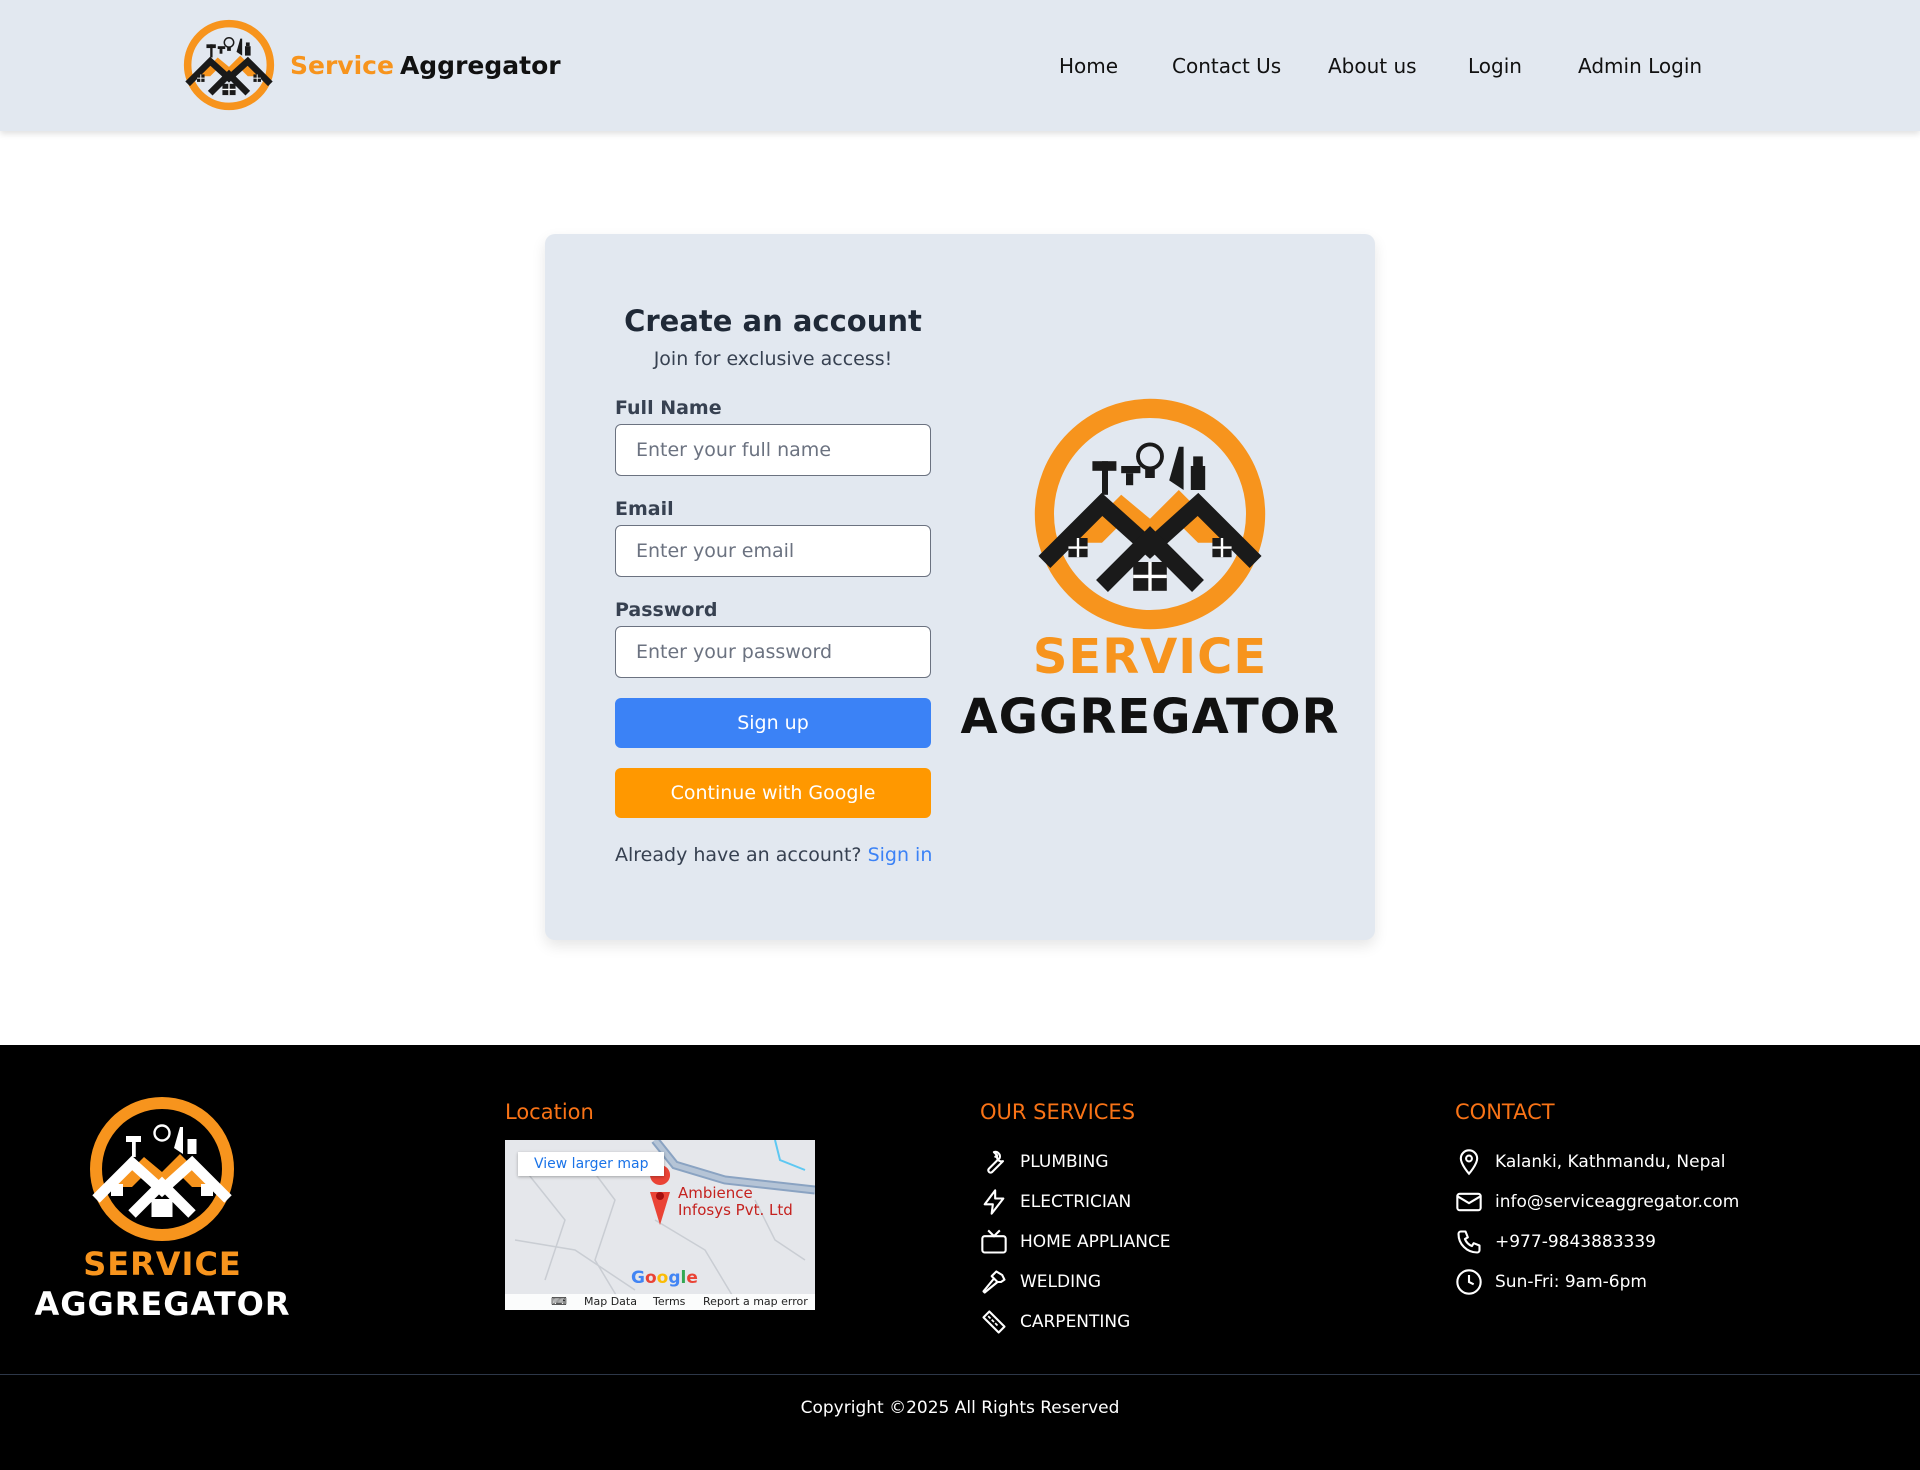 This screenshot has width=1920, height=1470. What do you see at coordinates (1610, 1162) in the screenshot?
I see `contact-address: Kalanki, Kathmandu, Nepal` at bounding box center [1610, 1162].